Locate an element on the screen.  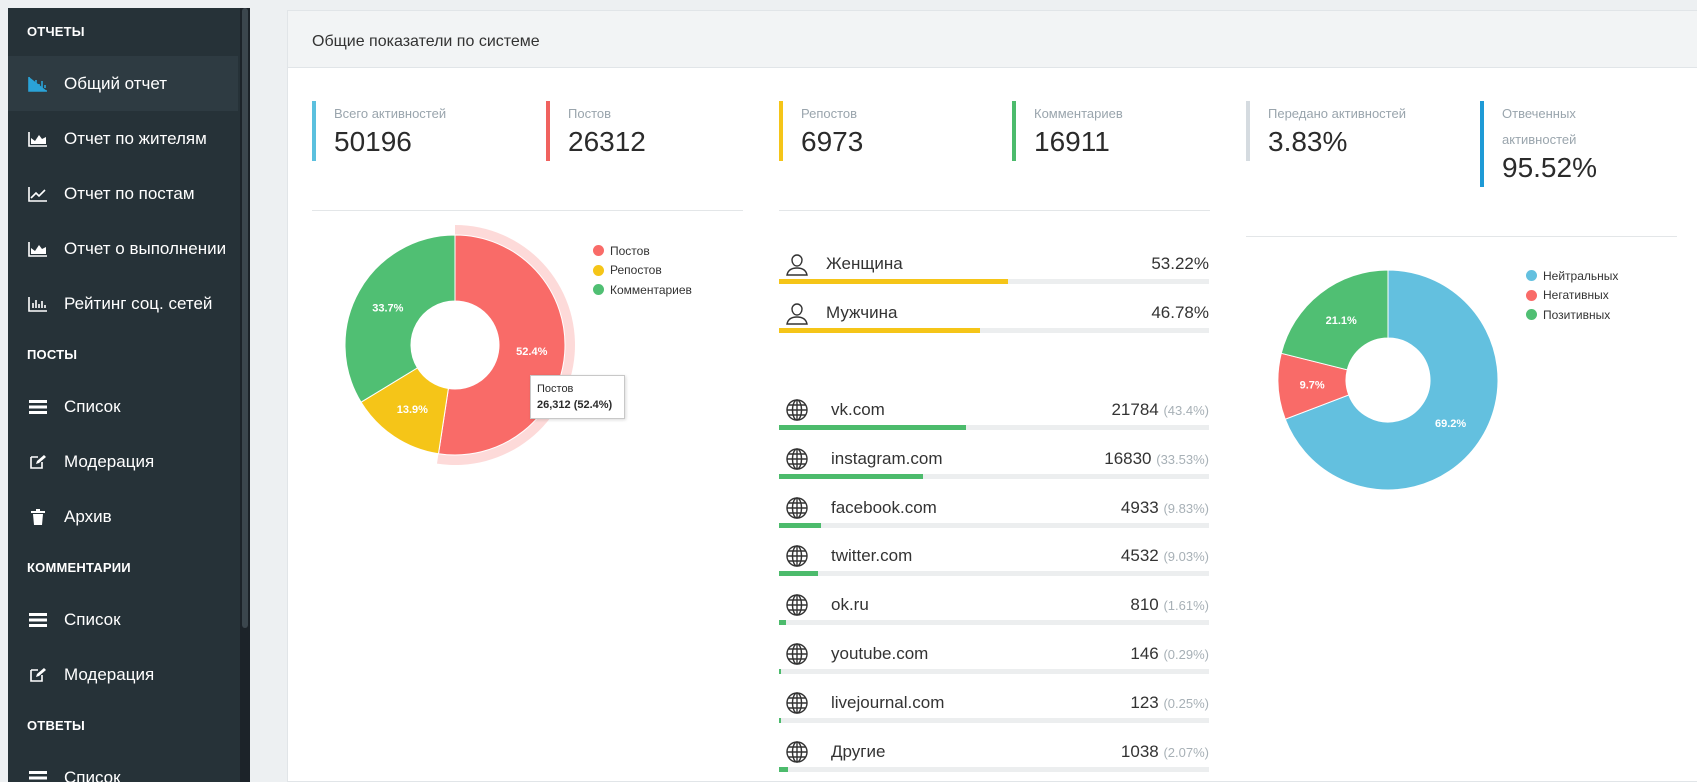
site-row: Другие 1038 (2.07%) is located at coordinates (994, 754).